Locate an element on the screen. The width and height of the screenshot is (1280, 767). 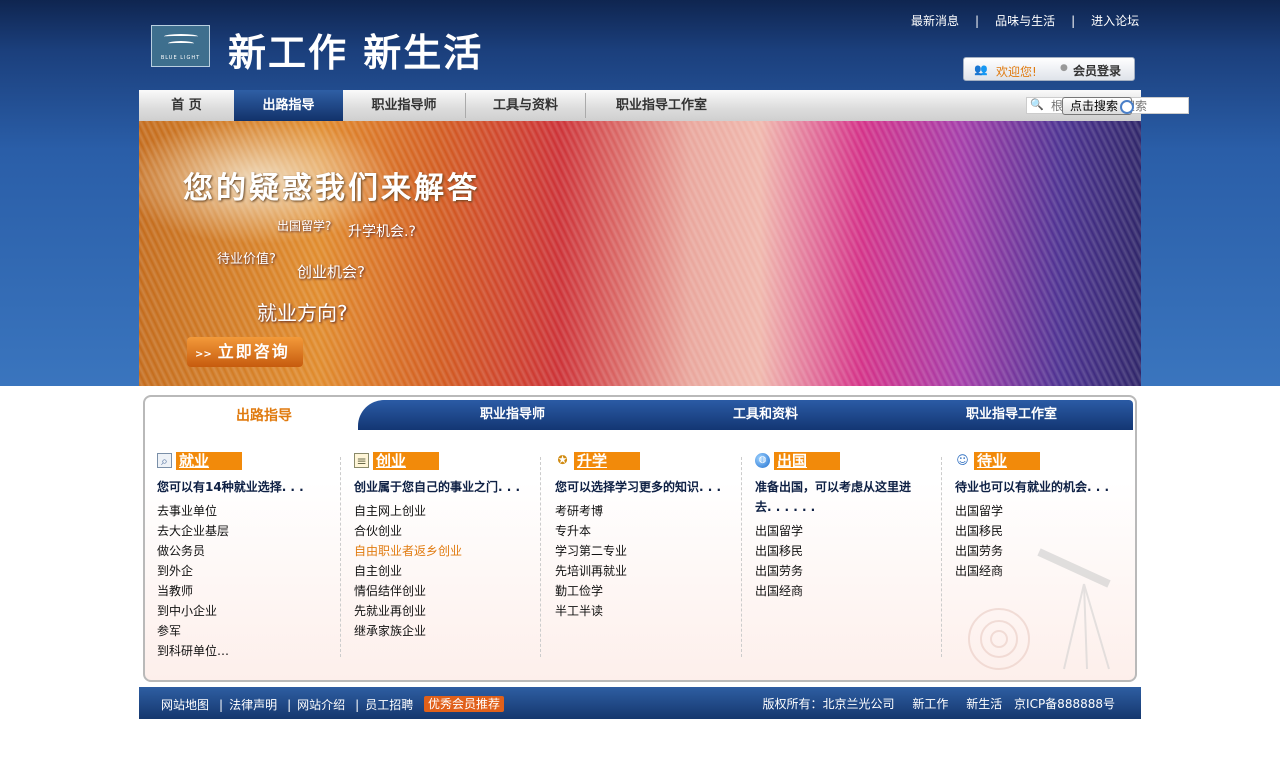
list-item: 先培训再就业 is located at coordinates (650, 571).